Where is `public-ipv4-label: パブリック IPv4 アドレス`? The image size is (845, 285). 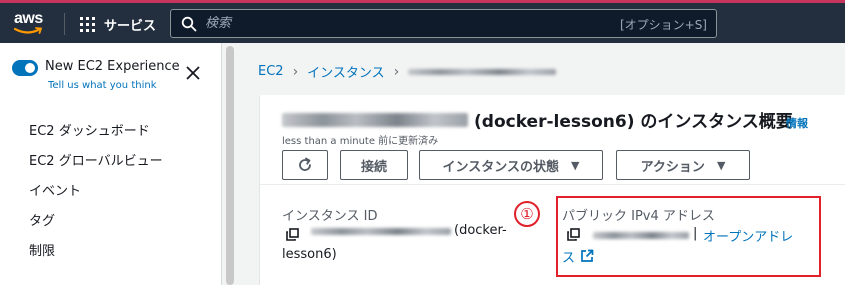
public-ipv4-label: パブリック IPv4 アドレス is located at coordinates (638, 216).